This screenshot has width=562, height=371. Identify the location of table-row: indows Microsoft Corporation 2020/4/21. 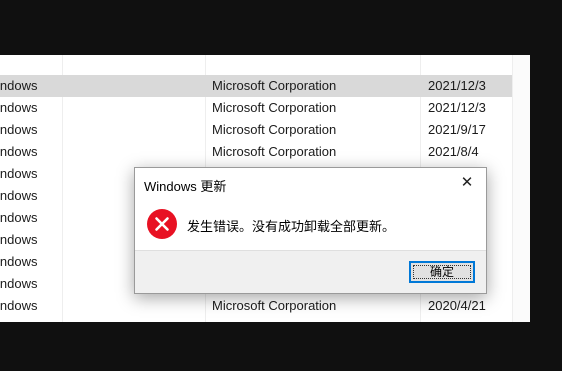
(256, 306).